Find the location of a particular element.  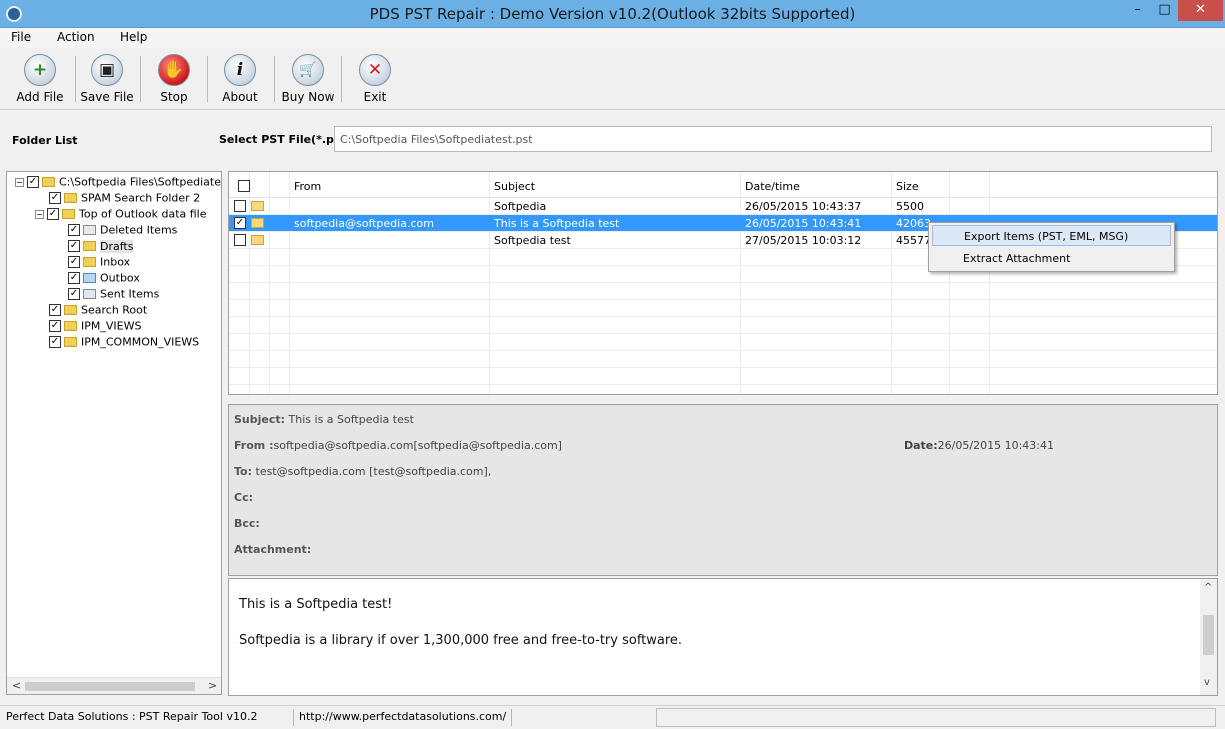

body-vertical-scrollbar: ^ v is located at coordinates (1208, 637).